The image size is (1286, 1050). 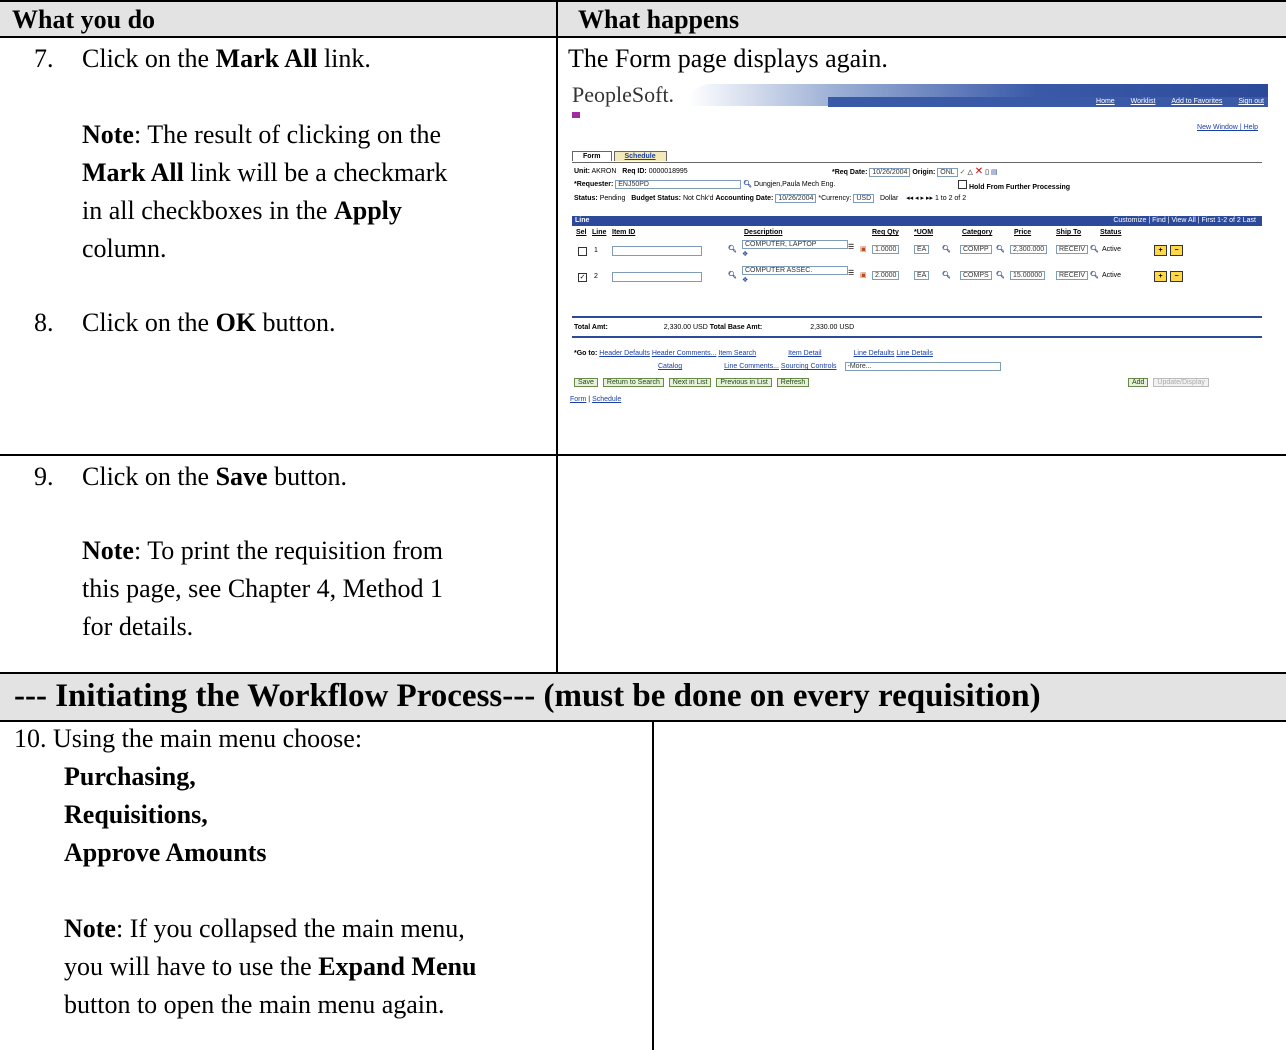 I want to click on requester-field: ENJ50PD, so click(x=678, y=184).